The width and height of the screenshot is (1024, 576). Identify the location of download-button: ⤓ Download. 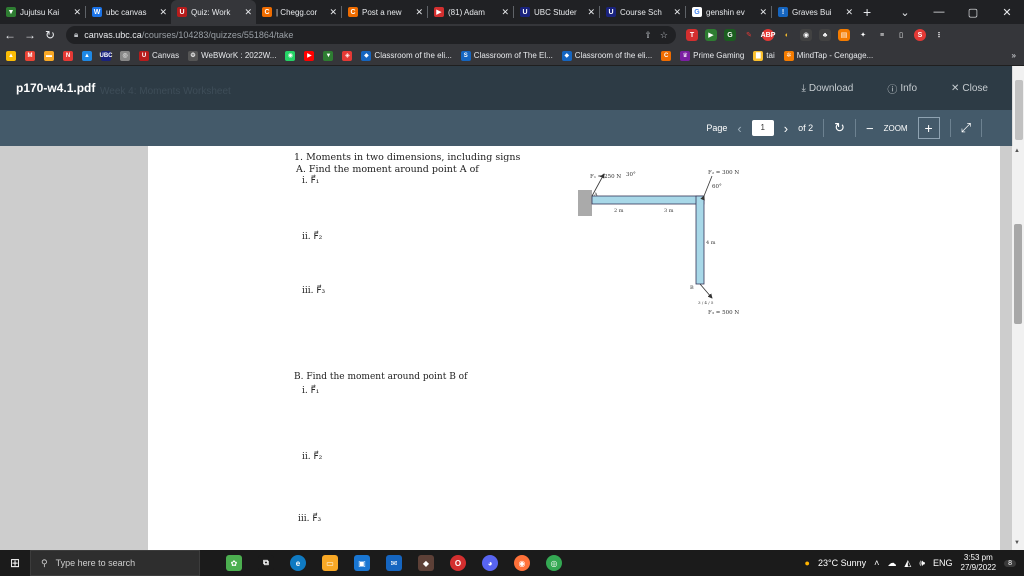
(827, 88).